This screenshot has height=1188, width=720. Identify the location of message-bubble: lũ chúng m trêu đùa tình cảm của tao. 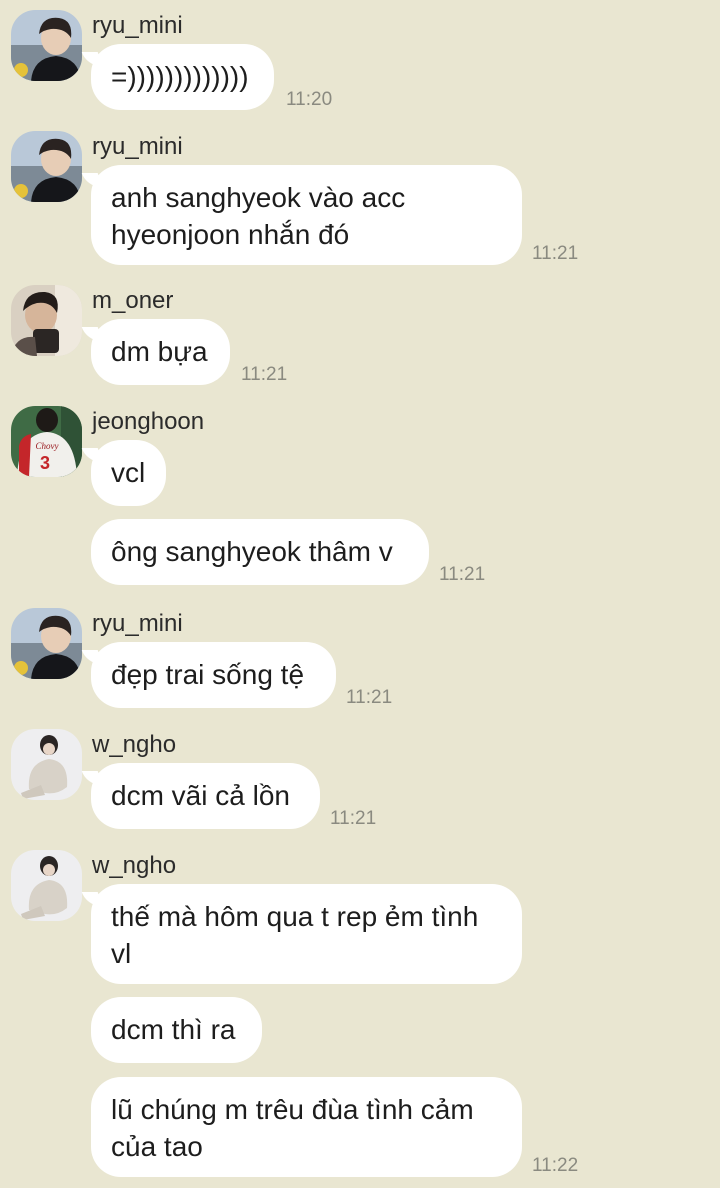
(306, 1127).